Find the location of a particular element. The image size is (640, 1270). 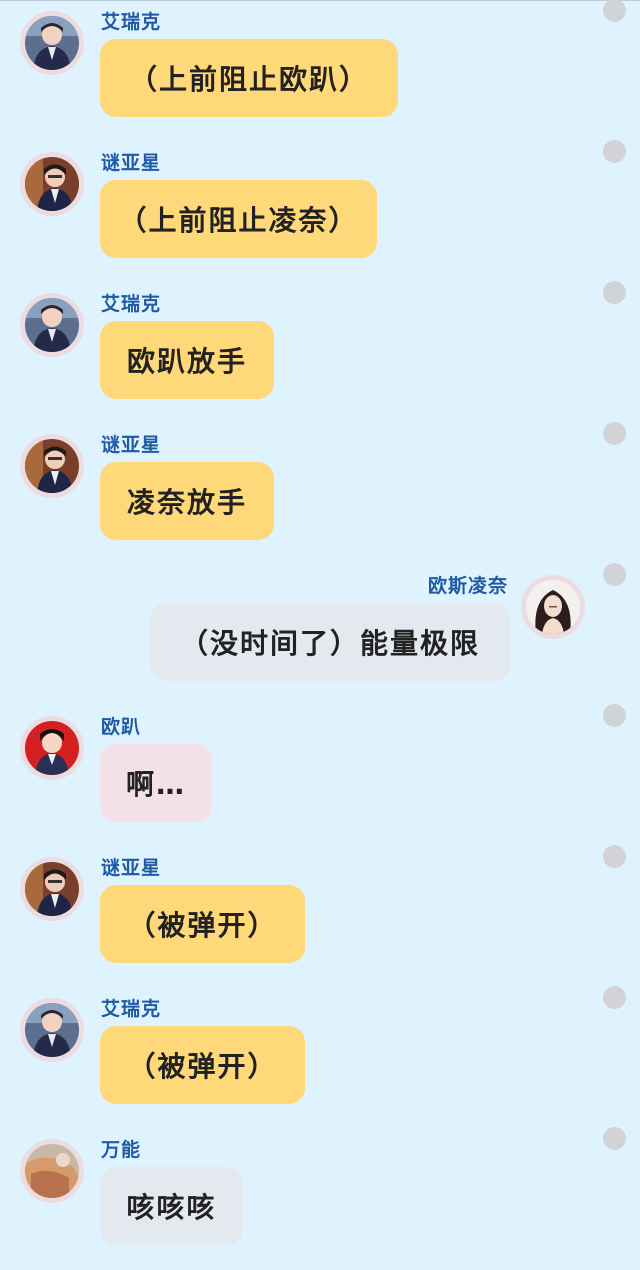

chat-message: 艾瑞克 （被弹开） is located at coordinates (320, 1057).